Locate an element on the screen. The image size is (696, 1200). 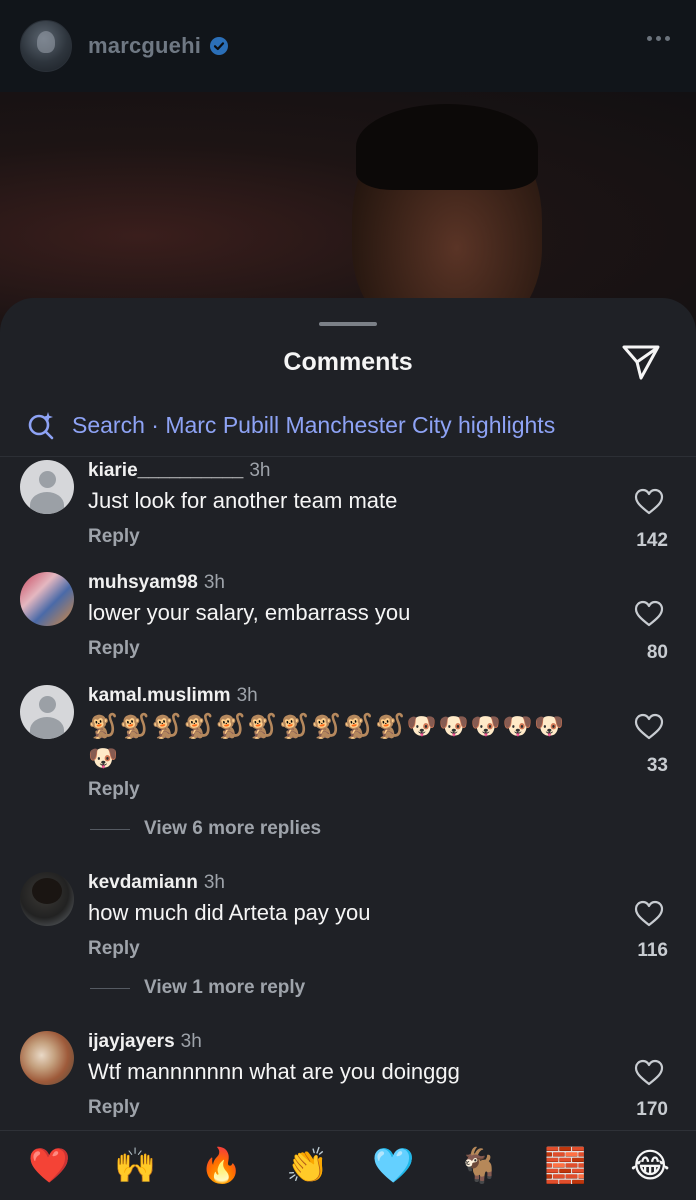
verified-badge-icon is located at coordinates (219, 46).